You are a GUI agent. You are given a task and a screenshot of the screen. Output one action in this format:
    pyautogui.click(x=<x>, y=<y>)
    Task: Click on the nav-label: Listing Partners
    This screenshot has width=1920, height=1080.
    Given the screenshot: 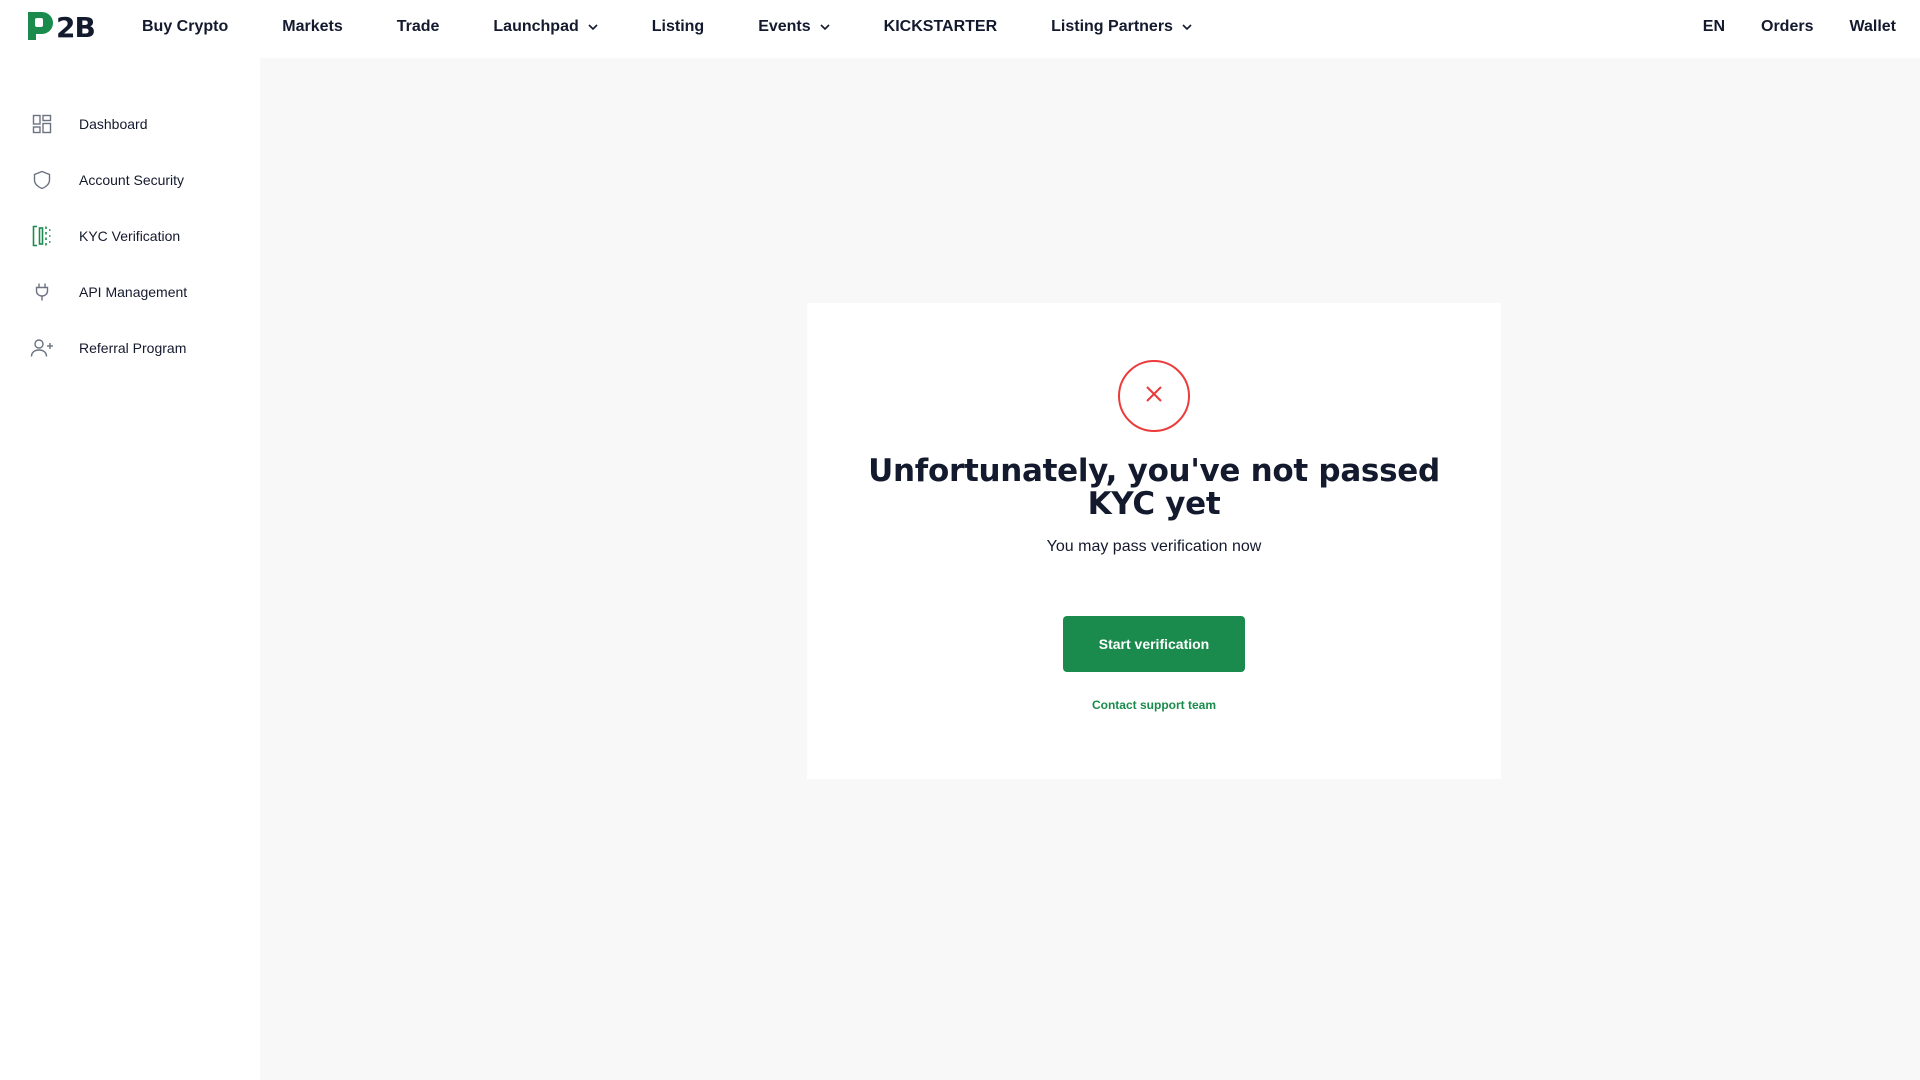 What is the action you would take?
    pyautogui.click(x=1112, y=26)
    